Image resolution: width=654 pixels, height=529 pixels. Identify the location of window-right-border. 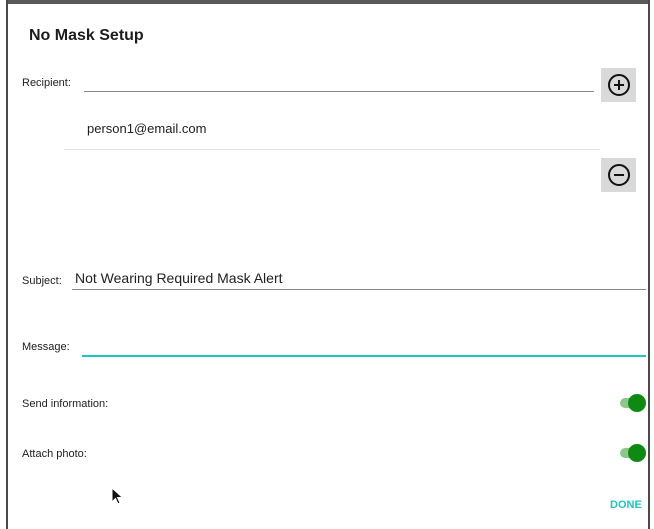
(649, 264).